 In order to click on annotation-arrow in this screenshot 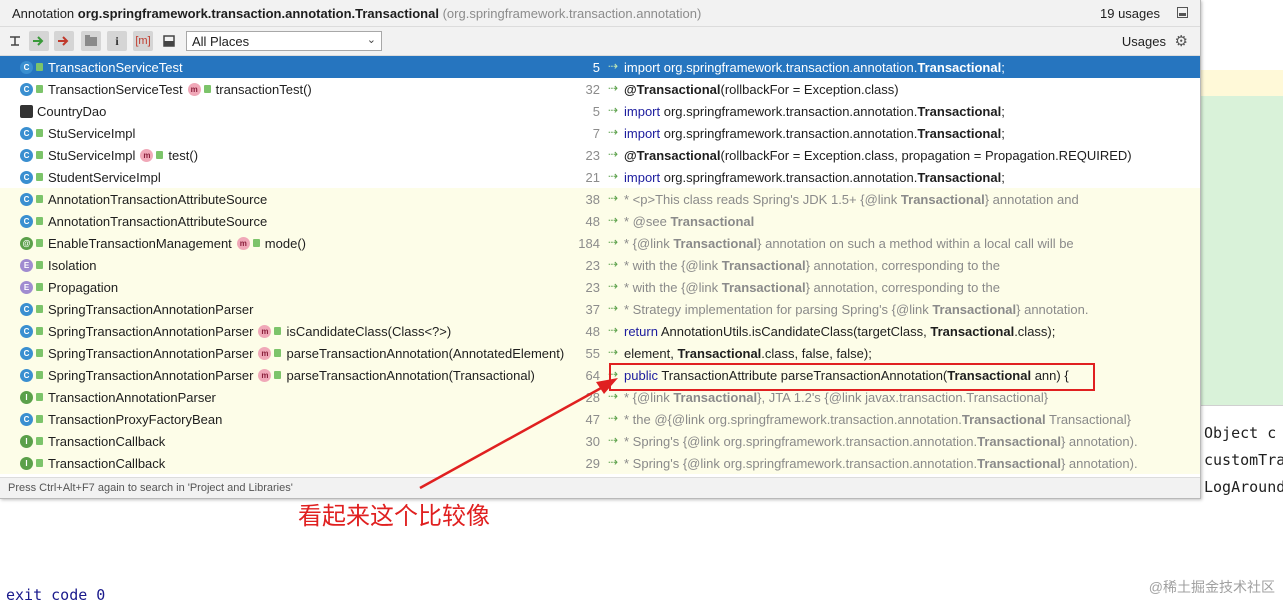, I will do `click(518, 434)`.